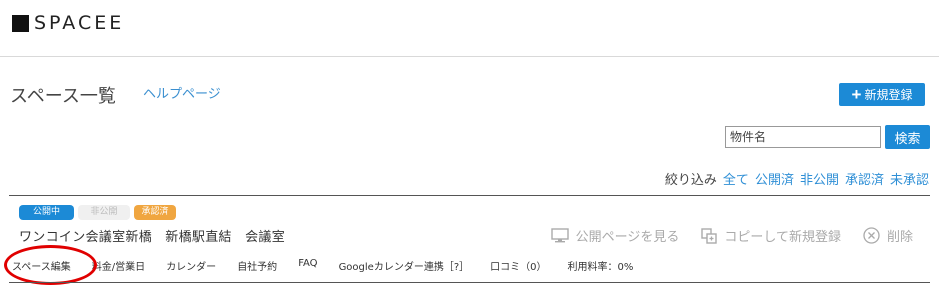 Image resolution: width=939 pixels, height=288 pixels. I want to click on new-registration-label: 新規登録, so click(888, 95).